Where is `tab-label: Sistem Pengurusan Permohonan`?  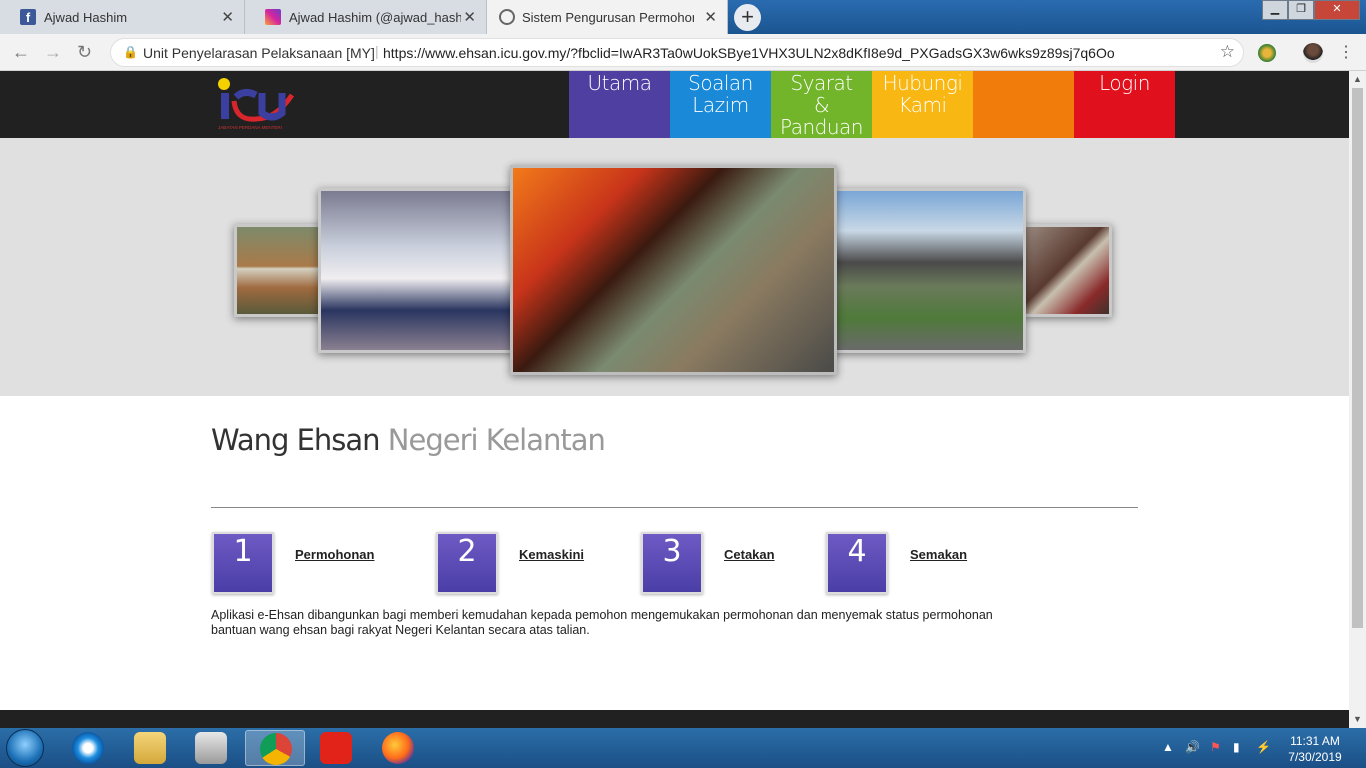
tab-label: Sistem Pengurusan Permohonan is located at coordinates (608, 17).